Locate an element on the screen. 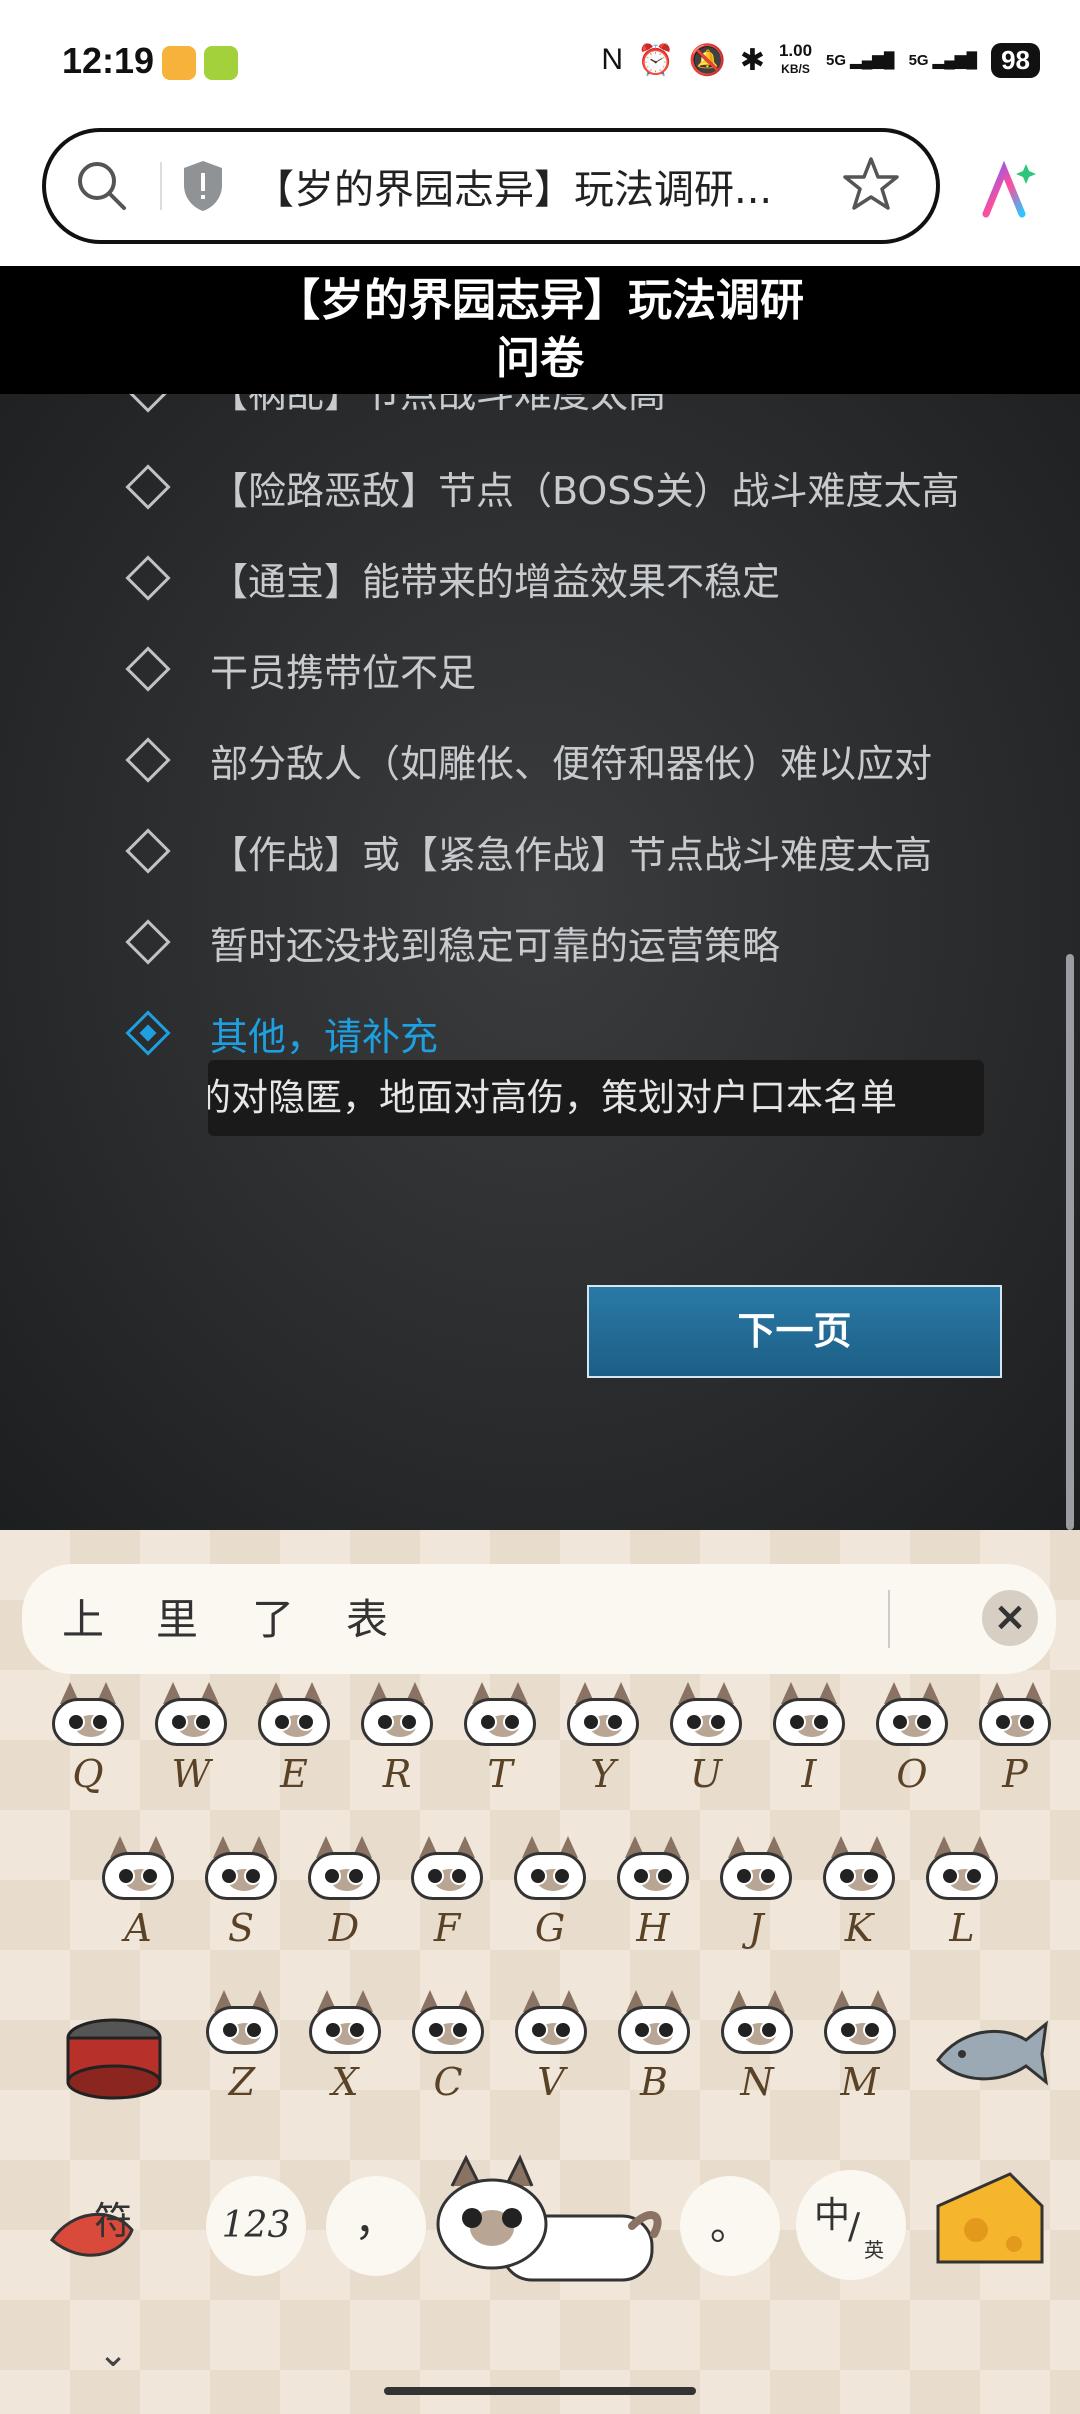  key-y: Y is located at coordinates (603, 1741).